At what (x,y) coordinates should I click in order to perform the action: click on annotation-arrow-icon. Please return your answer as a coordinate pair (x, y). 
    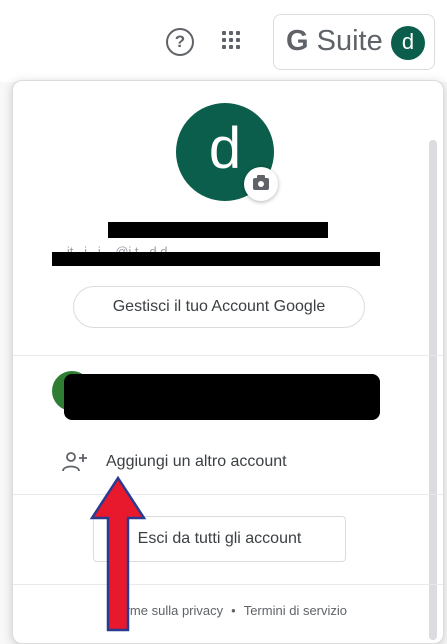
    Looking at the image, I should click on (118, 553).